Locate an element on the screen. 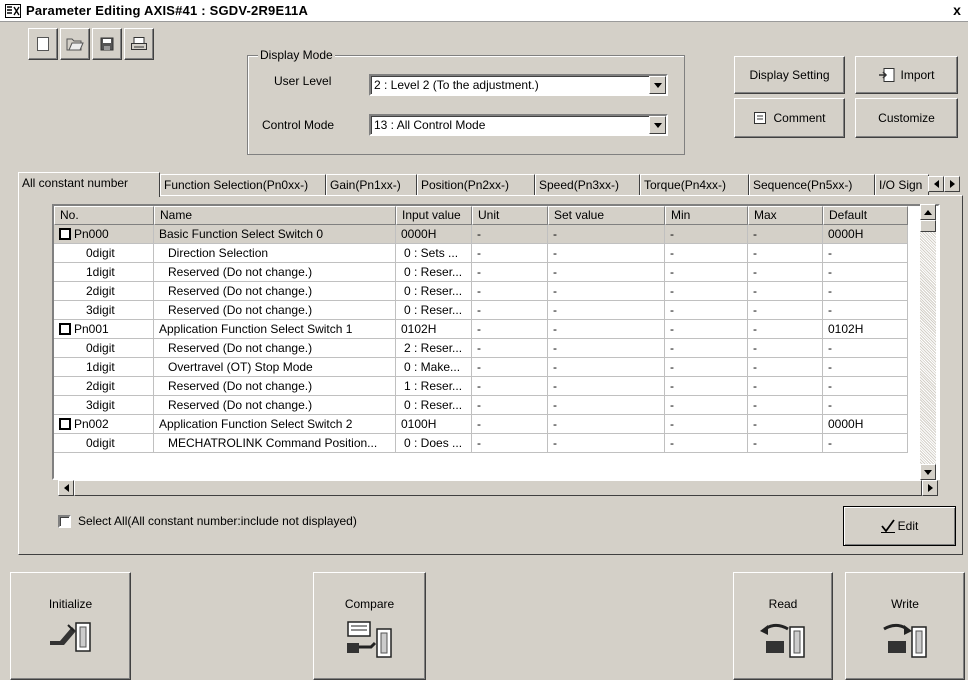 Image resolution: width=968 pixels, height=680 pixels. comment-button: Comment is located at coordinates (789, 118).